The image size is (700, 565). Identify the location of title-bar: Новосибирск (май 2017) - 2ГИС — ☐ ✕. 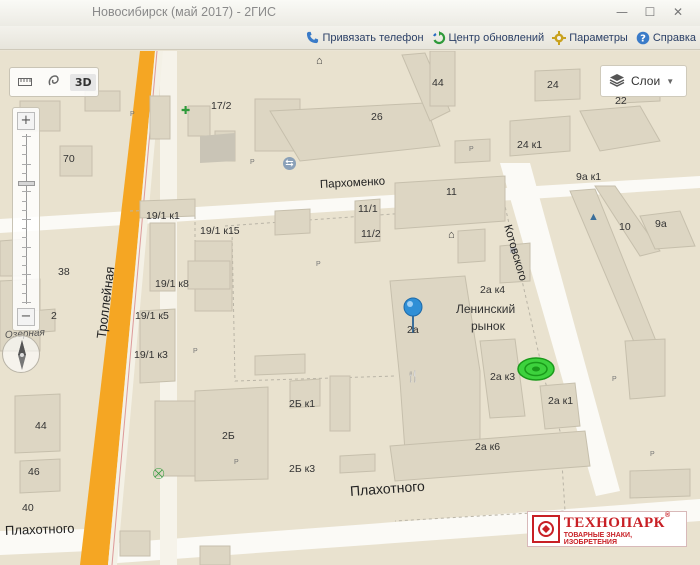
(350, 13).